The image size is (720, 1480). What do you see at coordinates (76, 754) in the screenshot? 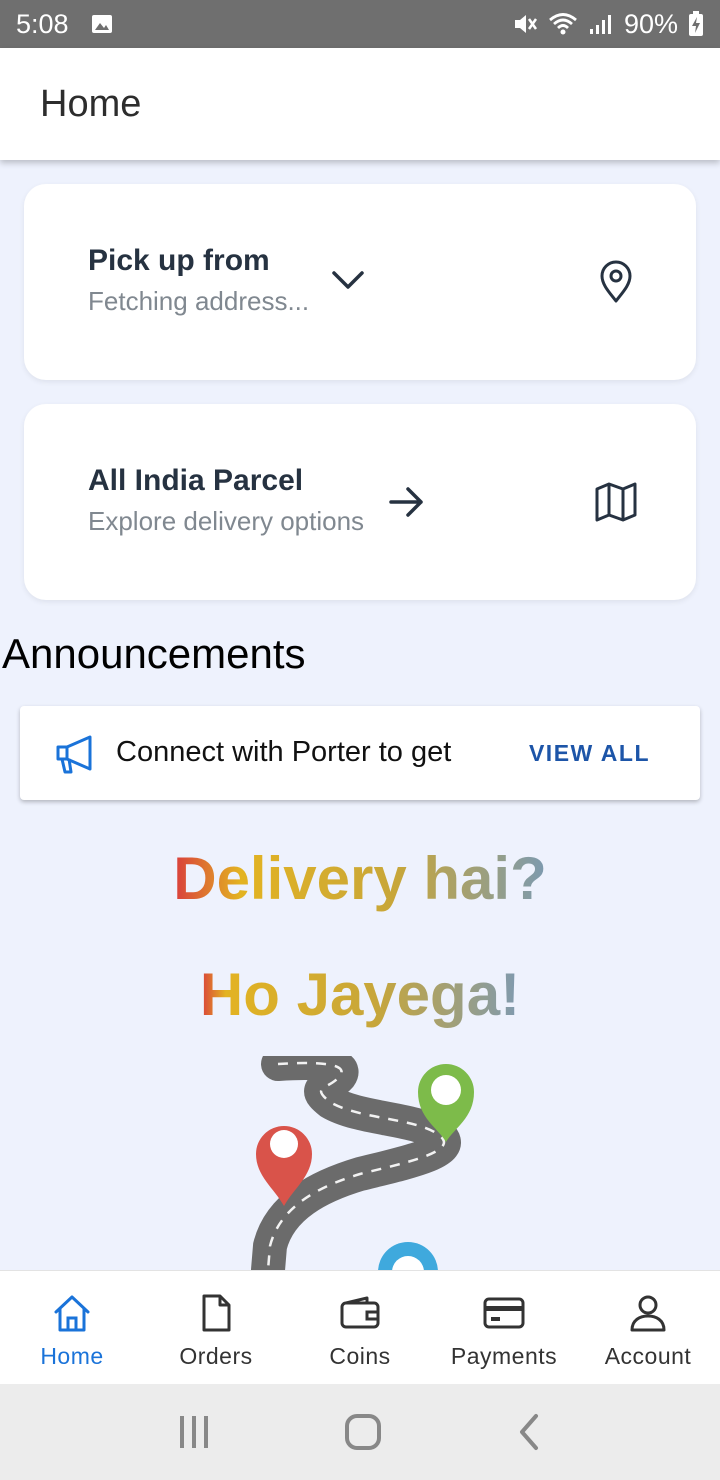
I see `megaphone-icon` at bounding box center [76, 754].